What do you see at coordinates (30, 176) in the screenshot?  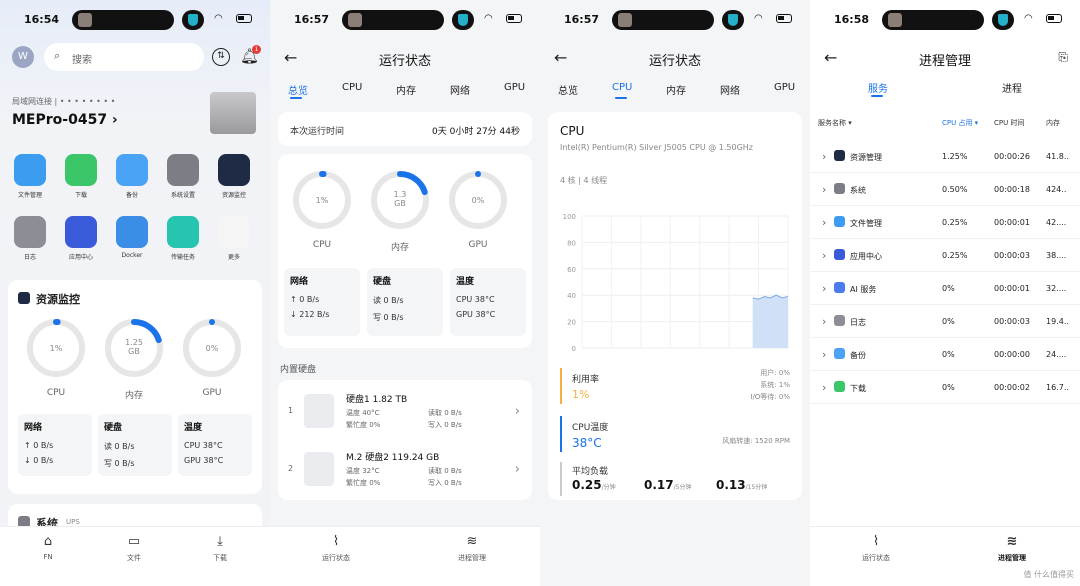 I see `app-folder: 文件管理` at bounding box center [30, 176].